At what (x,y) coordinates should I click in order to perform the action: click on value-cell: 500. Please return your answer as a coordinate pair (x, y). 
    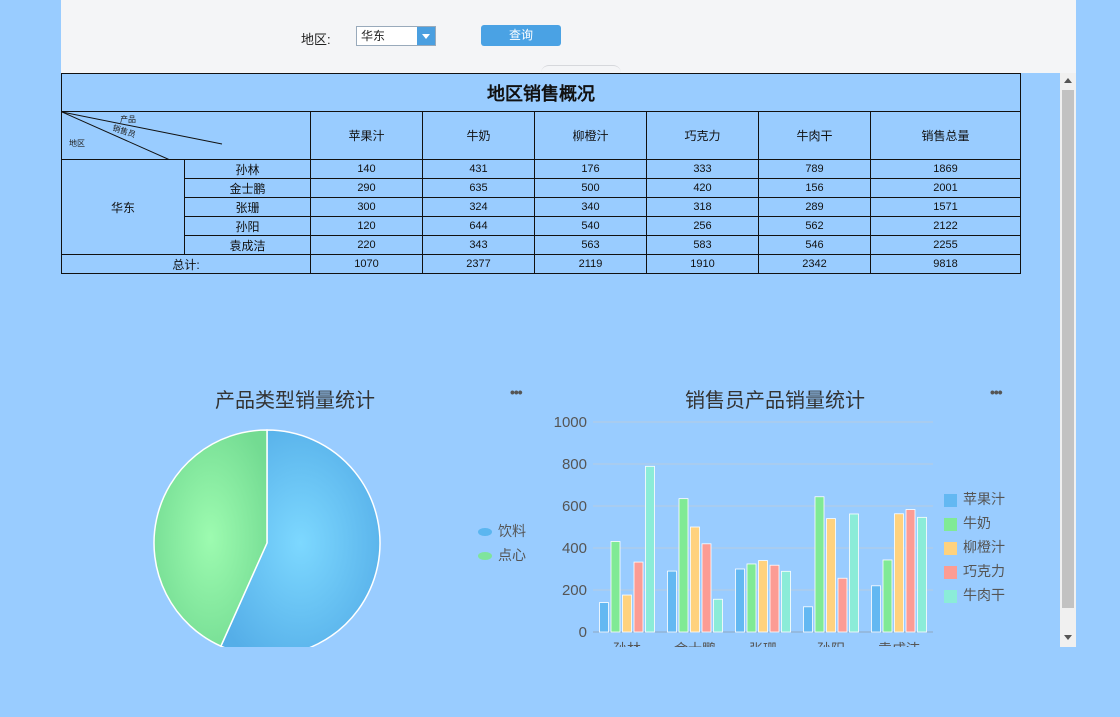
    Looking at the image, I should click on (590, 188).